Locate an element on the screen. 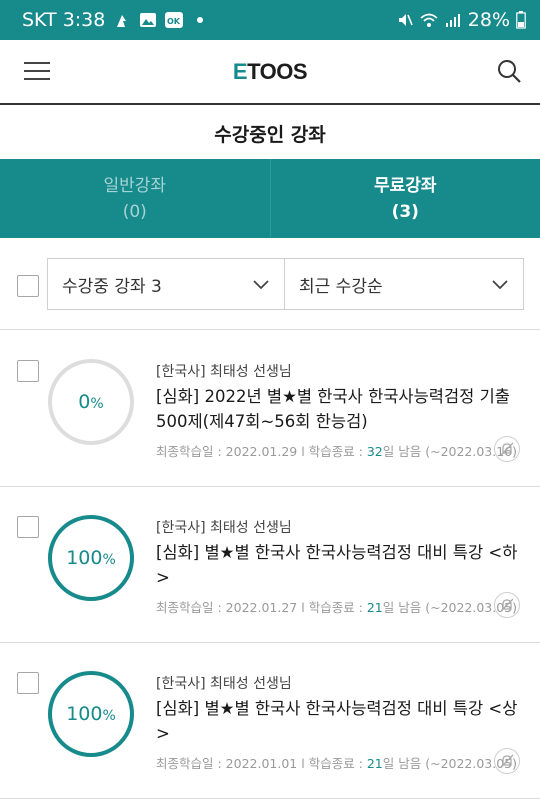 The width and height of the screenshot is (540, 810). app-header: ETOOS is located at coordinates (270, 72).